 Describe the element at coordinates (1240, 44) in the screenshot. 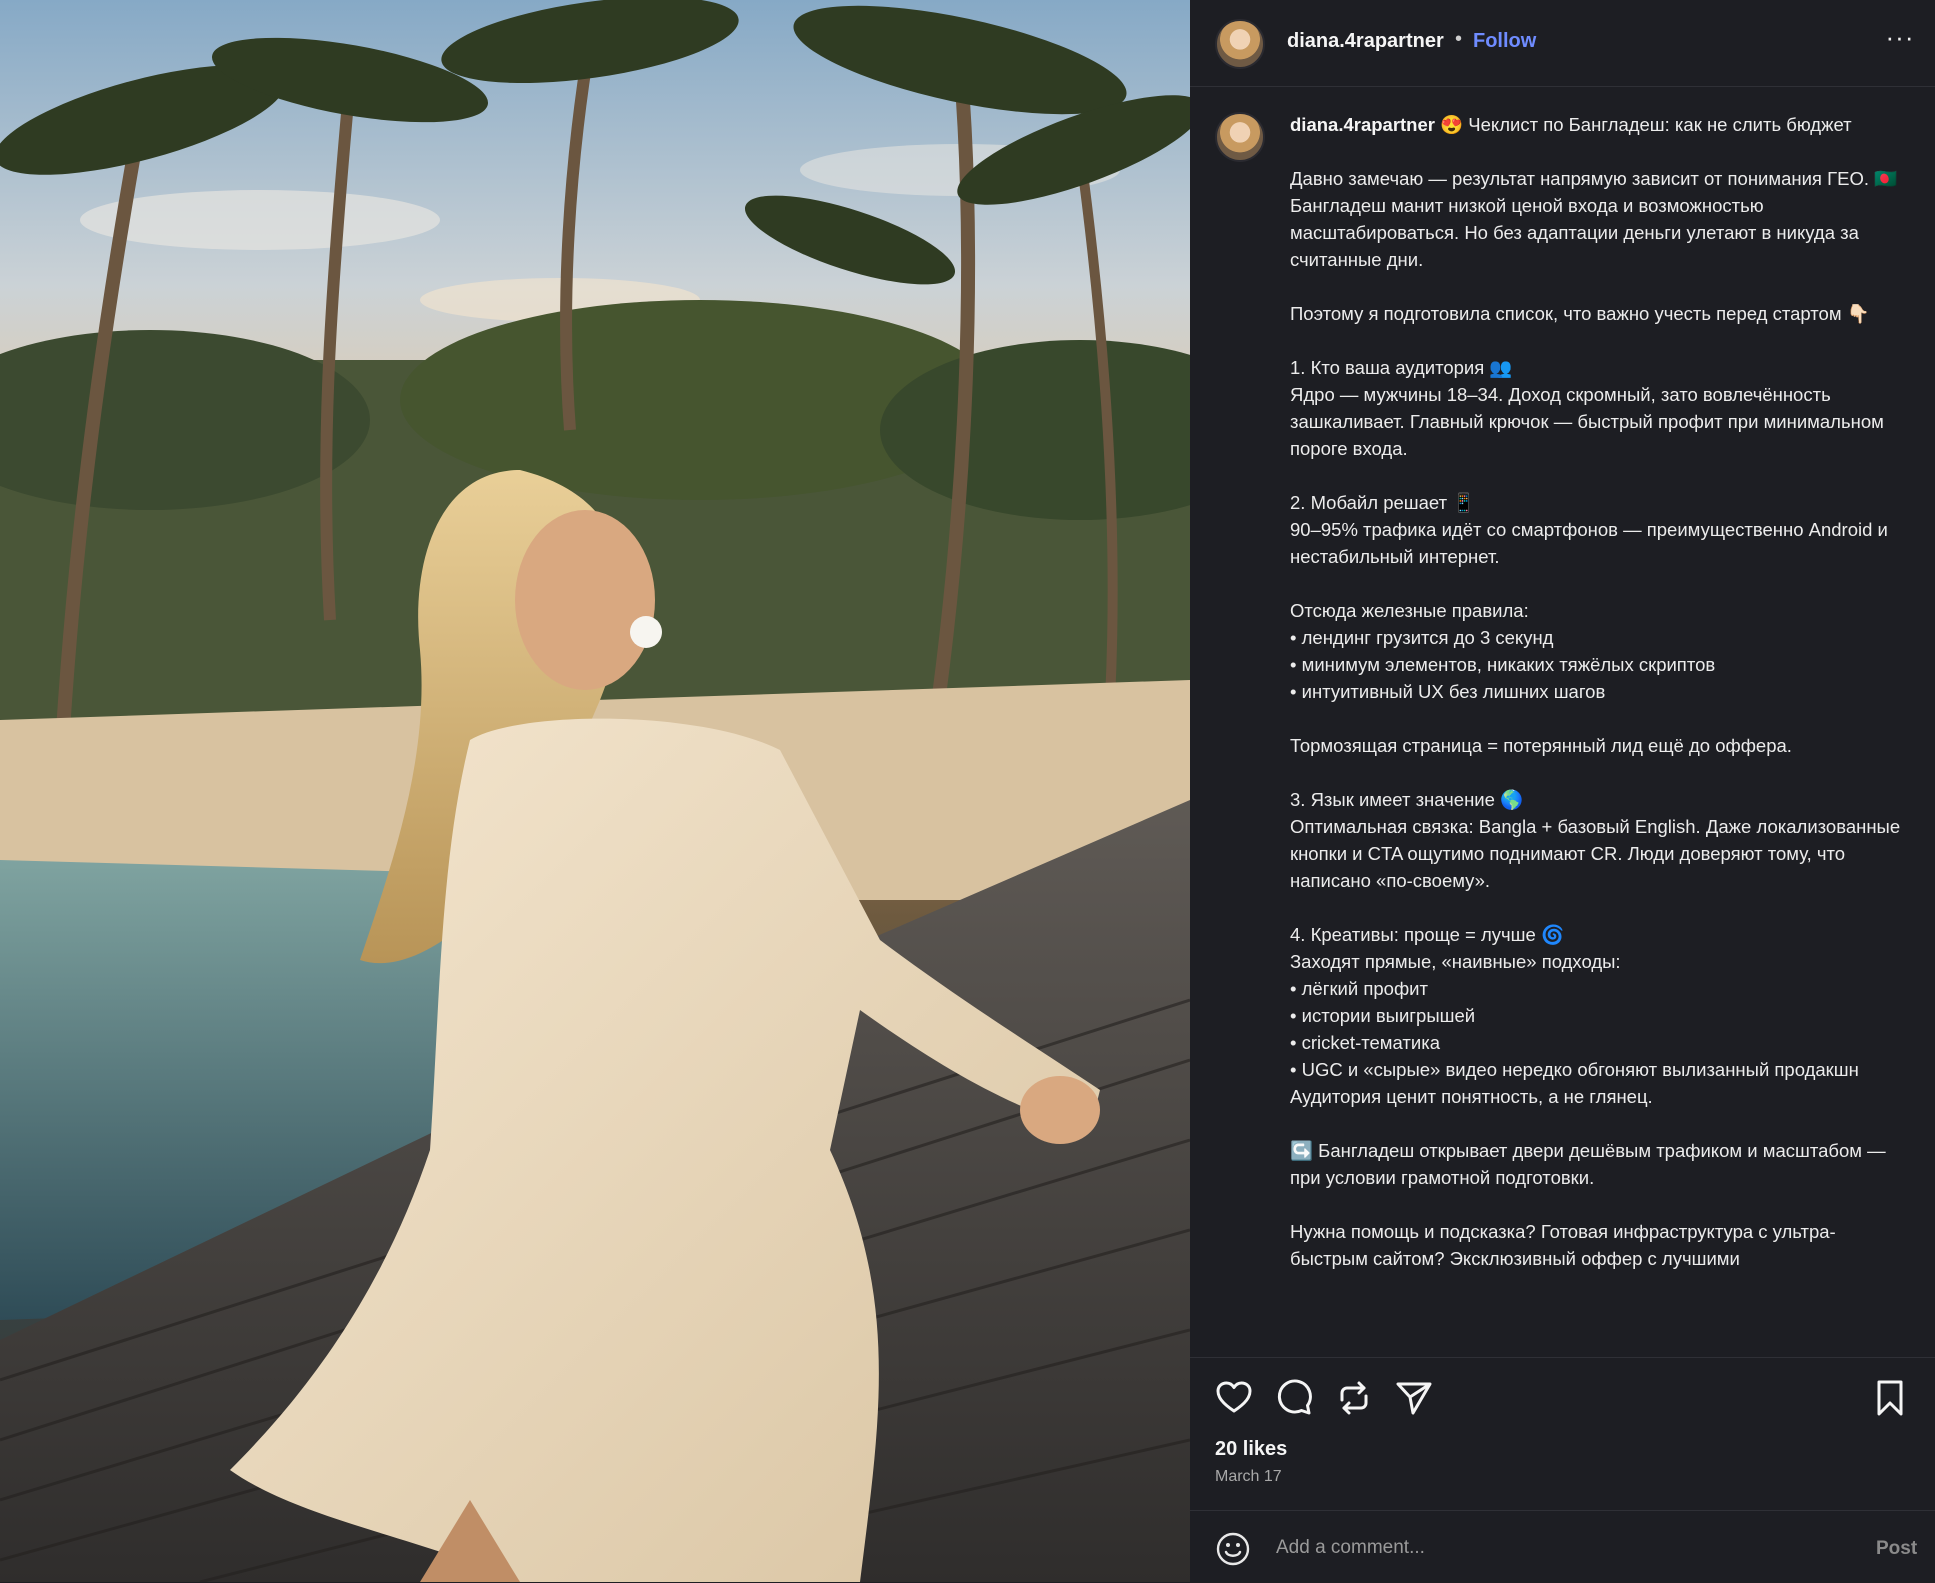

I see `avatar` at that location.